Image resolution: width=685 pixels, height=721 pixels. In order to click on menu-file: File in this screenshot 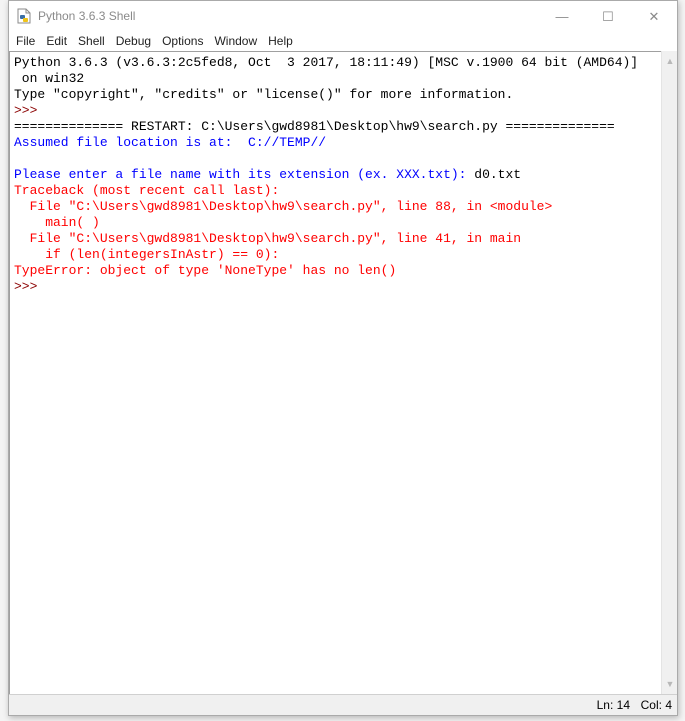, I will do `click(25, 41)`.